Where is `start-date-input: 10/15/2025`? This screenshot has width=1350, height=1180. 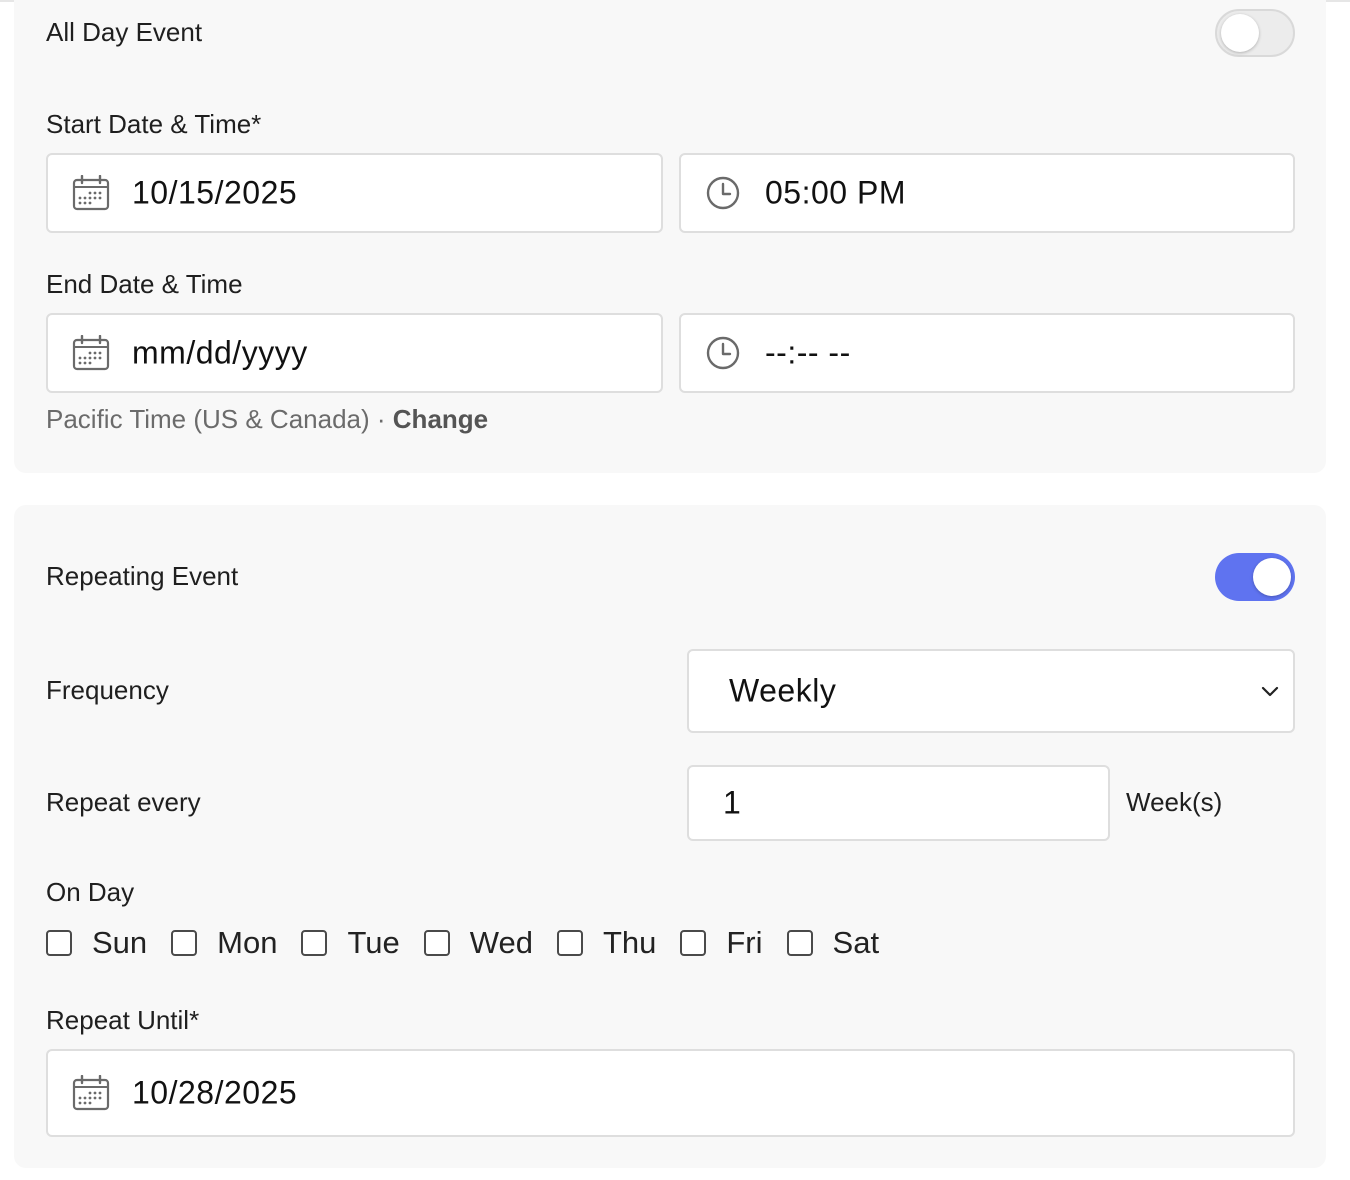 start-date-input: 10/15/2025 is located at coordinates (354, 193).